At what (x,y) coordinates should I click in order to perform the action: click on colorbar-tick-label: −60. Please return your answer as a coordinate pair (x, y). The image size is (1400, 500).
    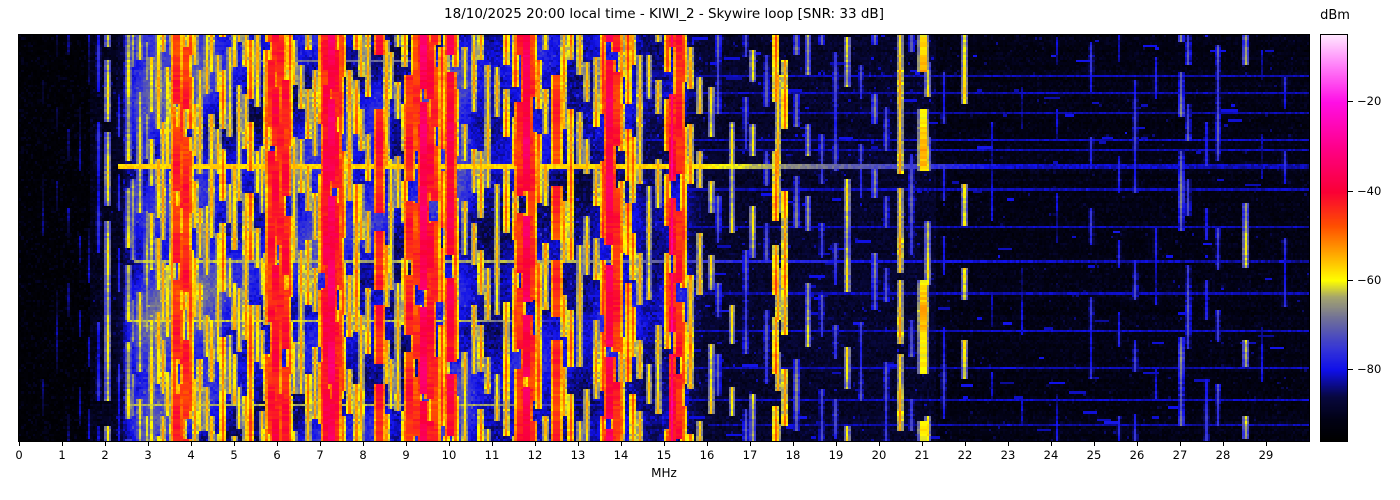
    Looking at the image, I should click on (1369, 280).